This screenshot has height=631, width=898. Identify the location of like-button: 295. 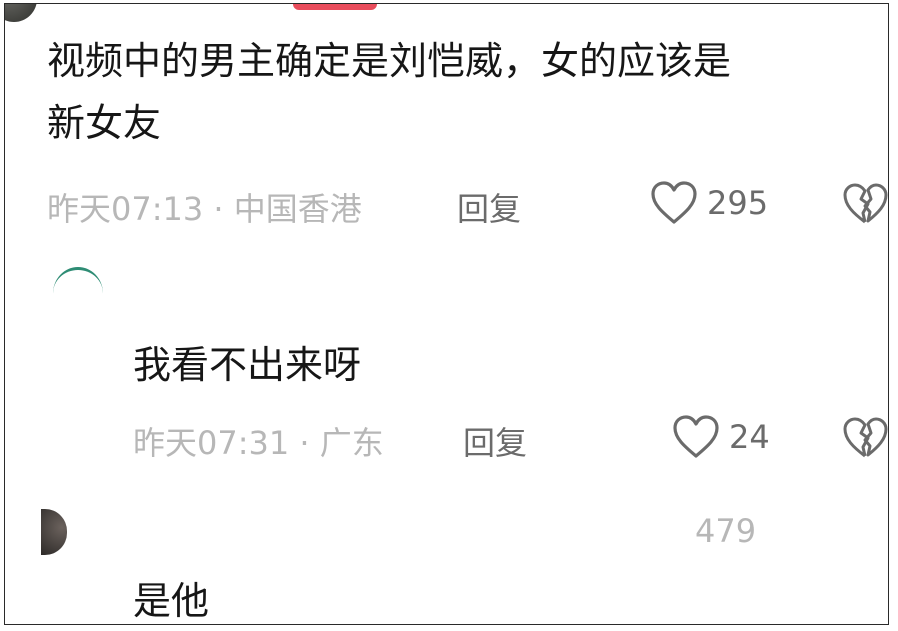
(708, 203).